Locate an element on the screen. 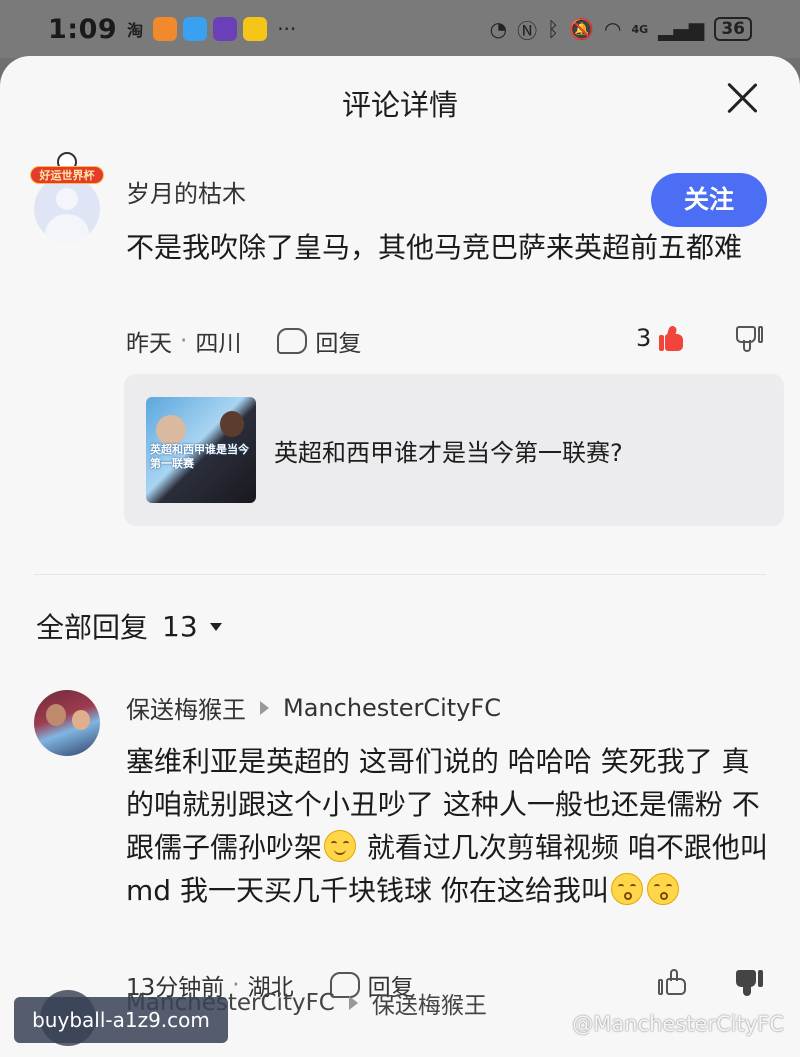 The height and width of the screenshot is (1057, 800). battery-indicator: 36 is located at coordinates (733, 29).